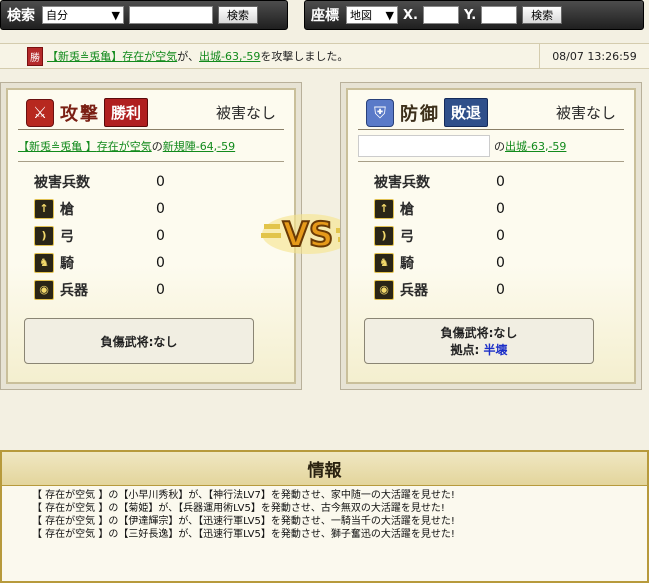 This screenshot has height=583, width=649. What do you see at coordinates (304, 56) in the screenshot?
I see `report-suffix: を攻撃しました。` at bounding box center [304, 56].